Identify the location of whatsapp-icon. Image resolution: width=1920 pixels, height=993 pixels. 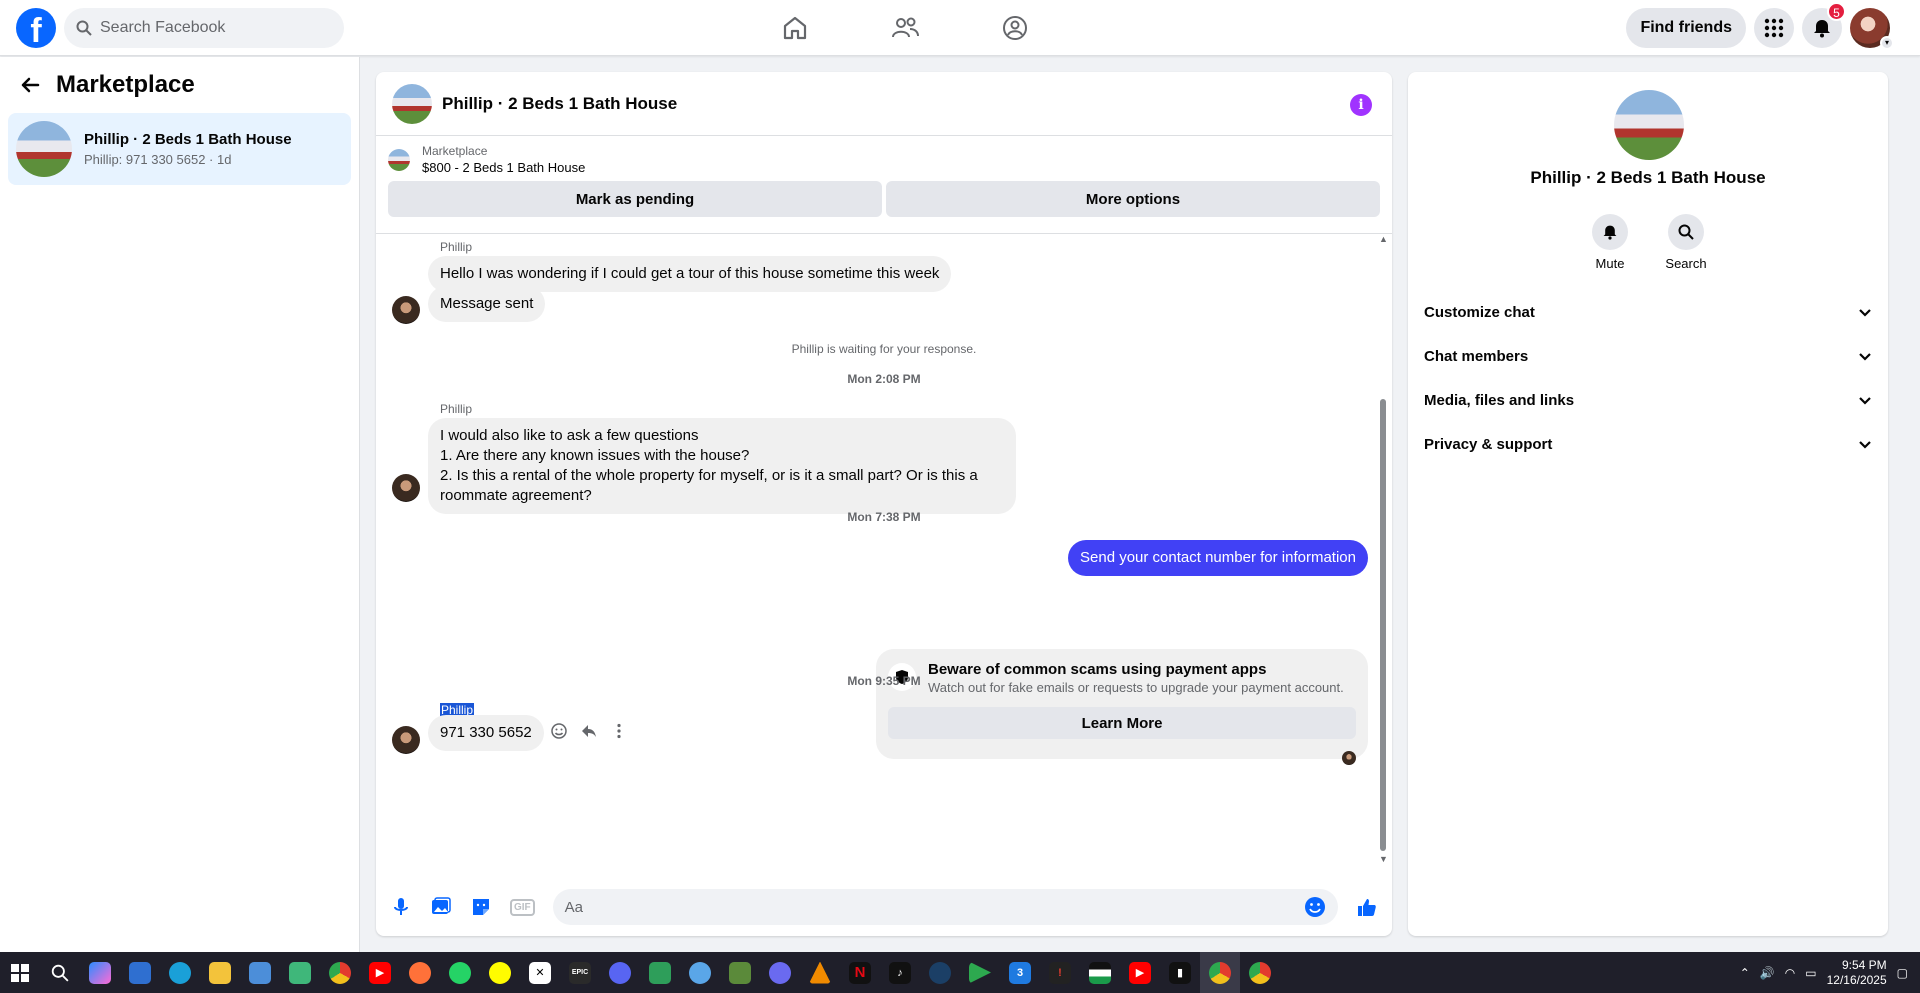
(460, 972).